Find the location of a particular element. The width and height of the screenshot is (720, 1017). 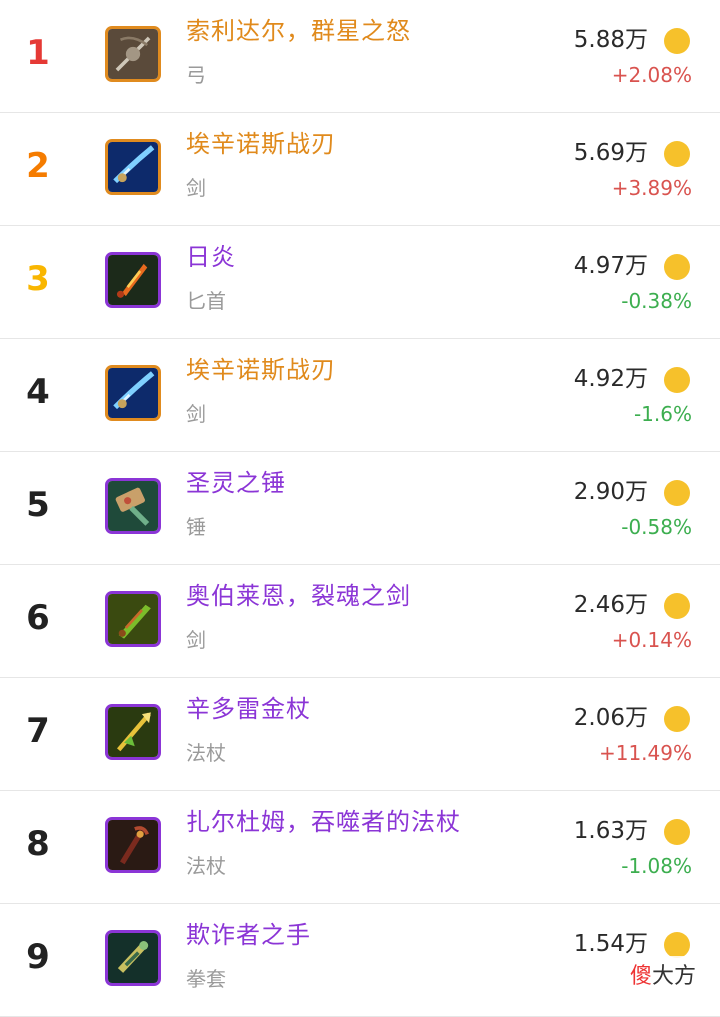

item-name: 扎尔杜姆，吞噬者的法杖 is located at coordinates (323, 822).